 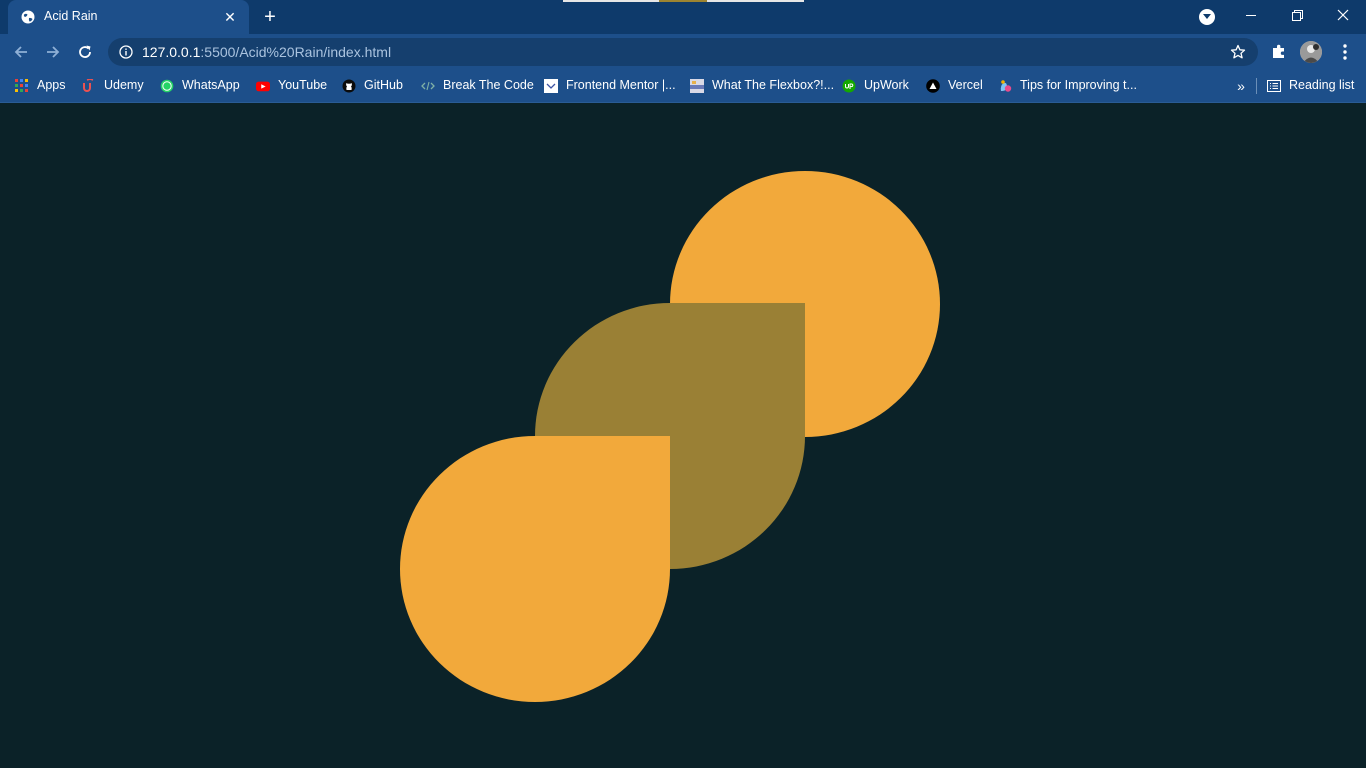 What do you see at coordinates (697, 86) in the screenshot?
I see `flexbox-icon` at bounding box center [697, 86].